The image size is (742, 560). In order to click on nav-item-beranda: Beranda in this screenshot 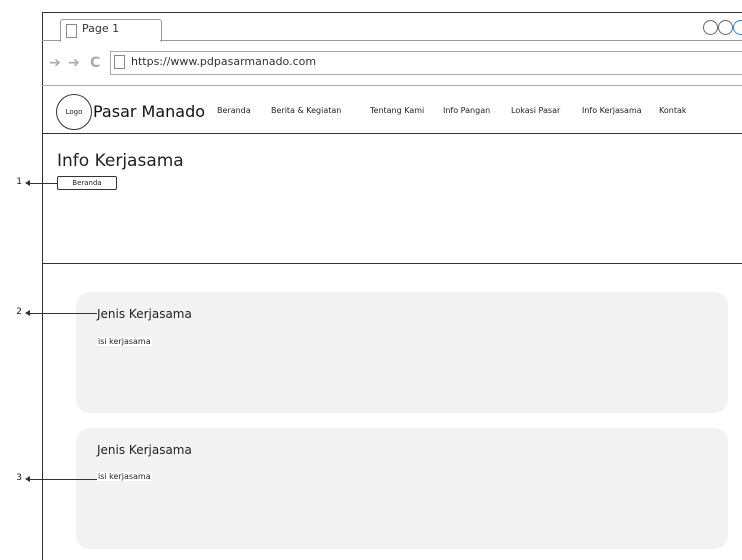, I will do `click(234, 110)`.